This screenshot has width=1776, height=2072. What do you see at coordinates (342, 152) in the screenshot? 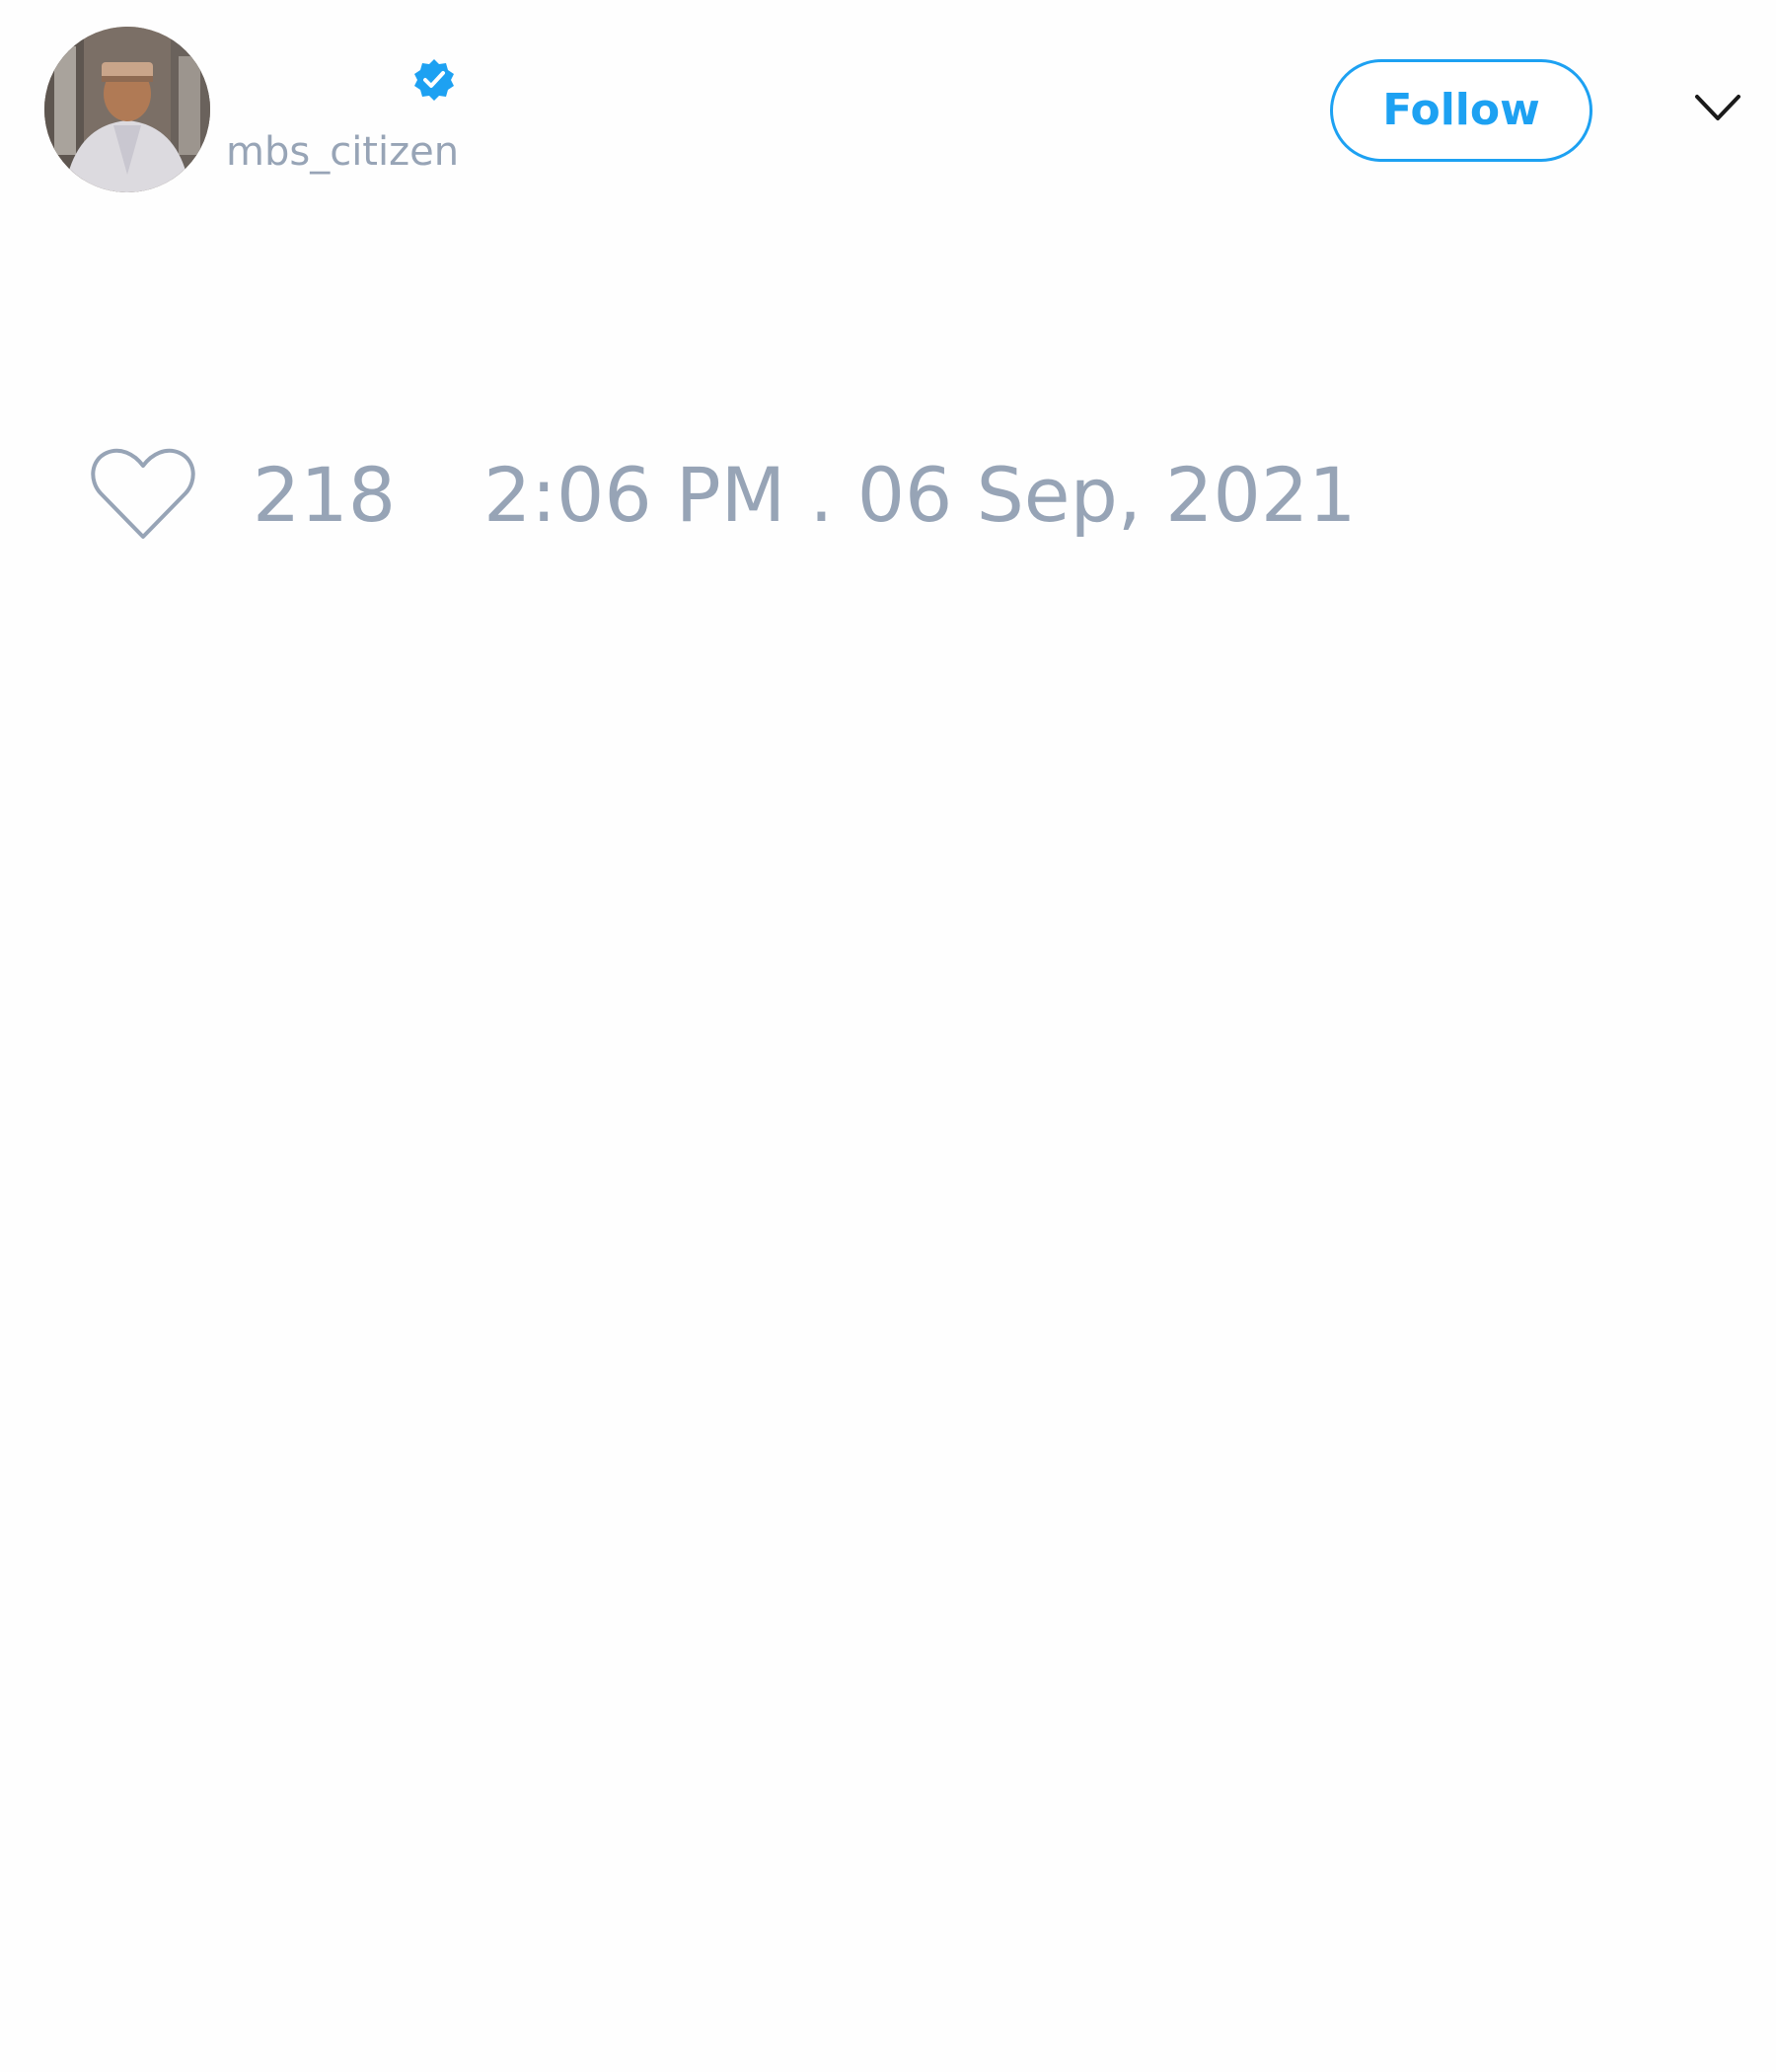
I see `author-handle: mbs_citizen` at bounding box center [342, 152].